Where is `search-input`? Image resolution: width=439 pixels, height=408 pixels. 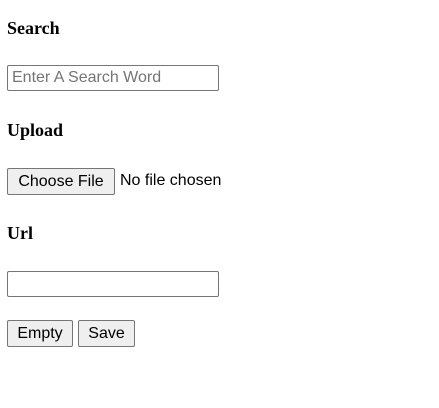 search-input is located at coordinates (113, 78).